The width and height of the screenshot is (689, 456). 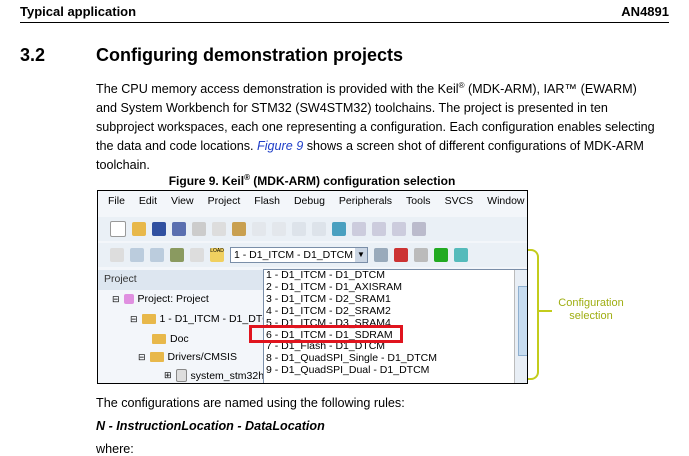 I want to click on save-icon, so click(x=159, y=229).